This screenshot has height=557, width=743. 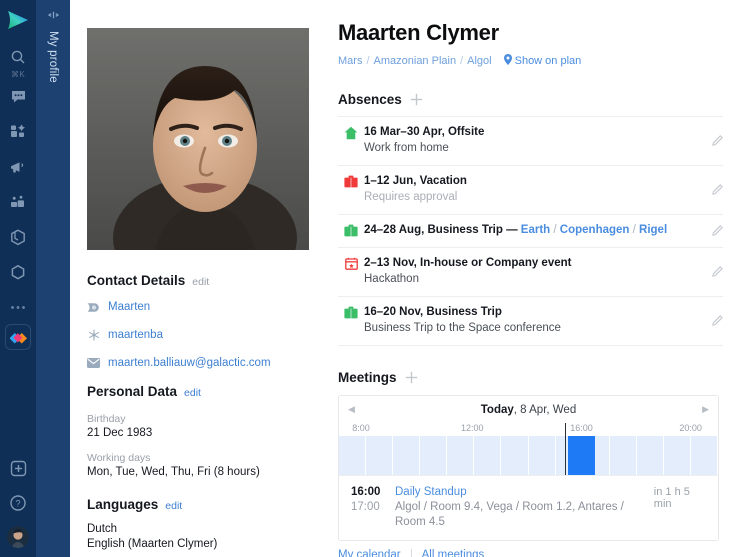 I want to click on absence-link-rigel: Rigel, so click(x=653, y=230).